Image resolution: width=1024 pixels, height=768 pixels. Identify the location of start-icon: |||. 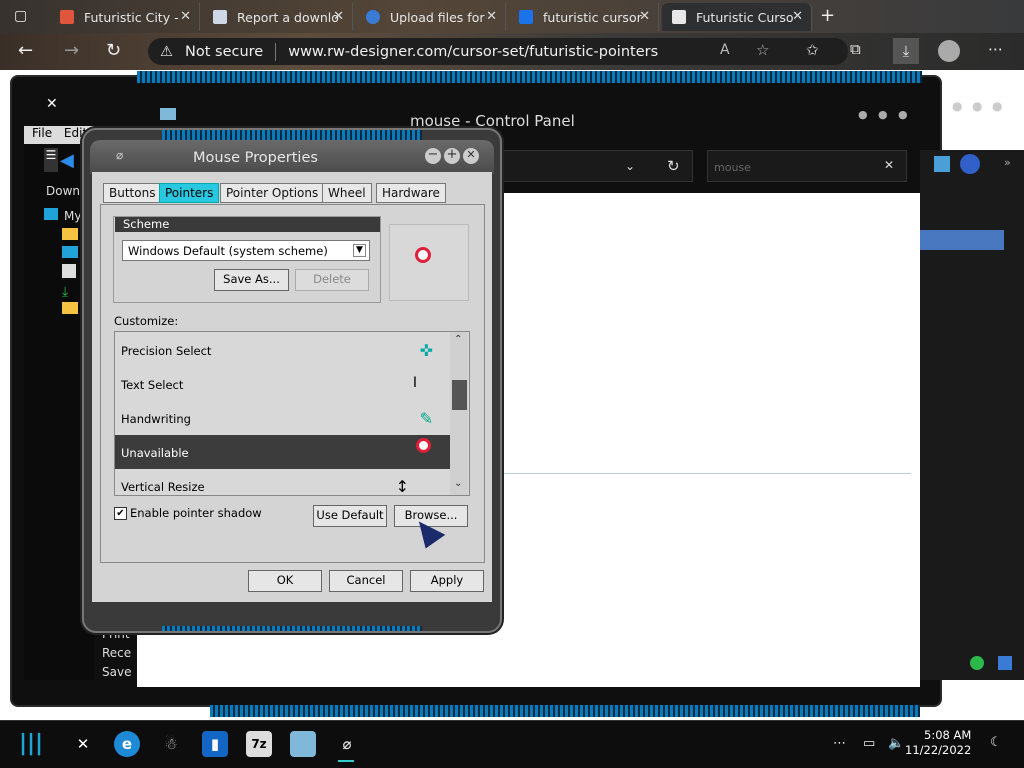
(31, 744).